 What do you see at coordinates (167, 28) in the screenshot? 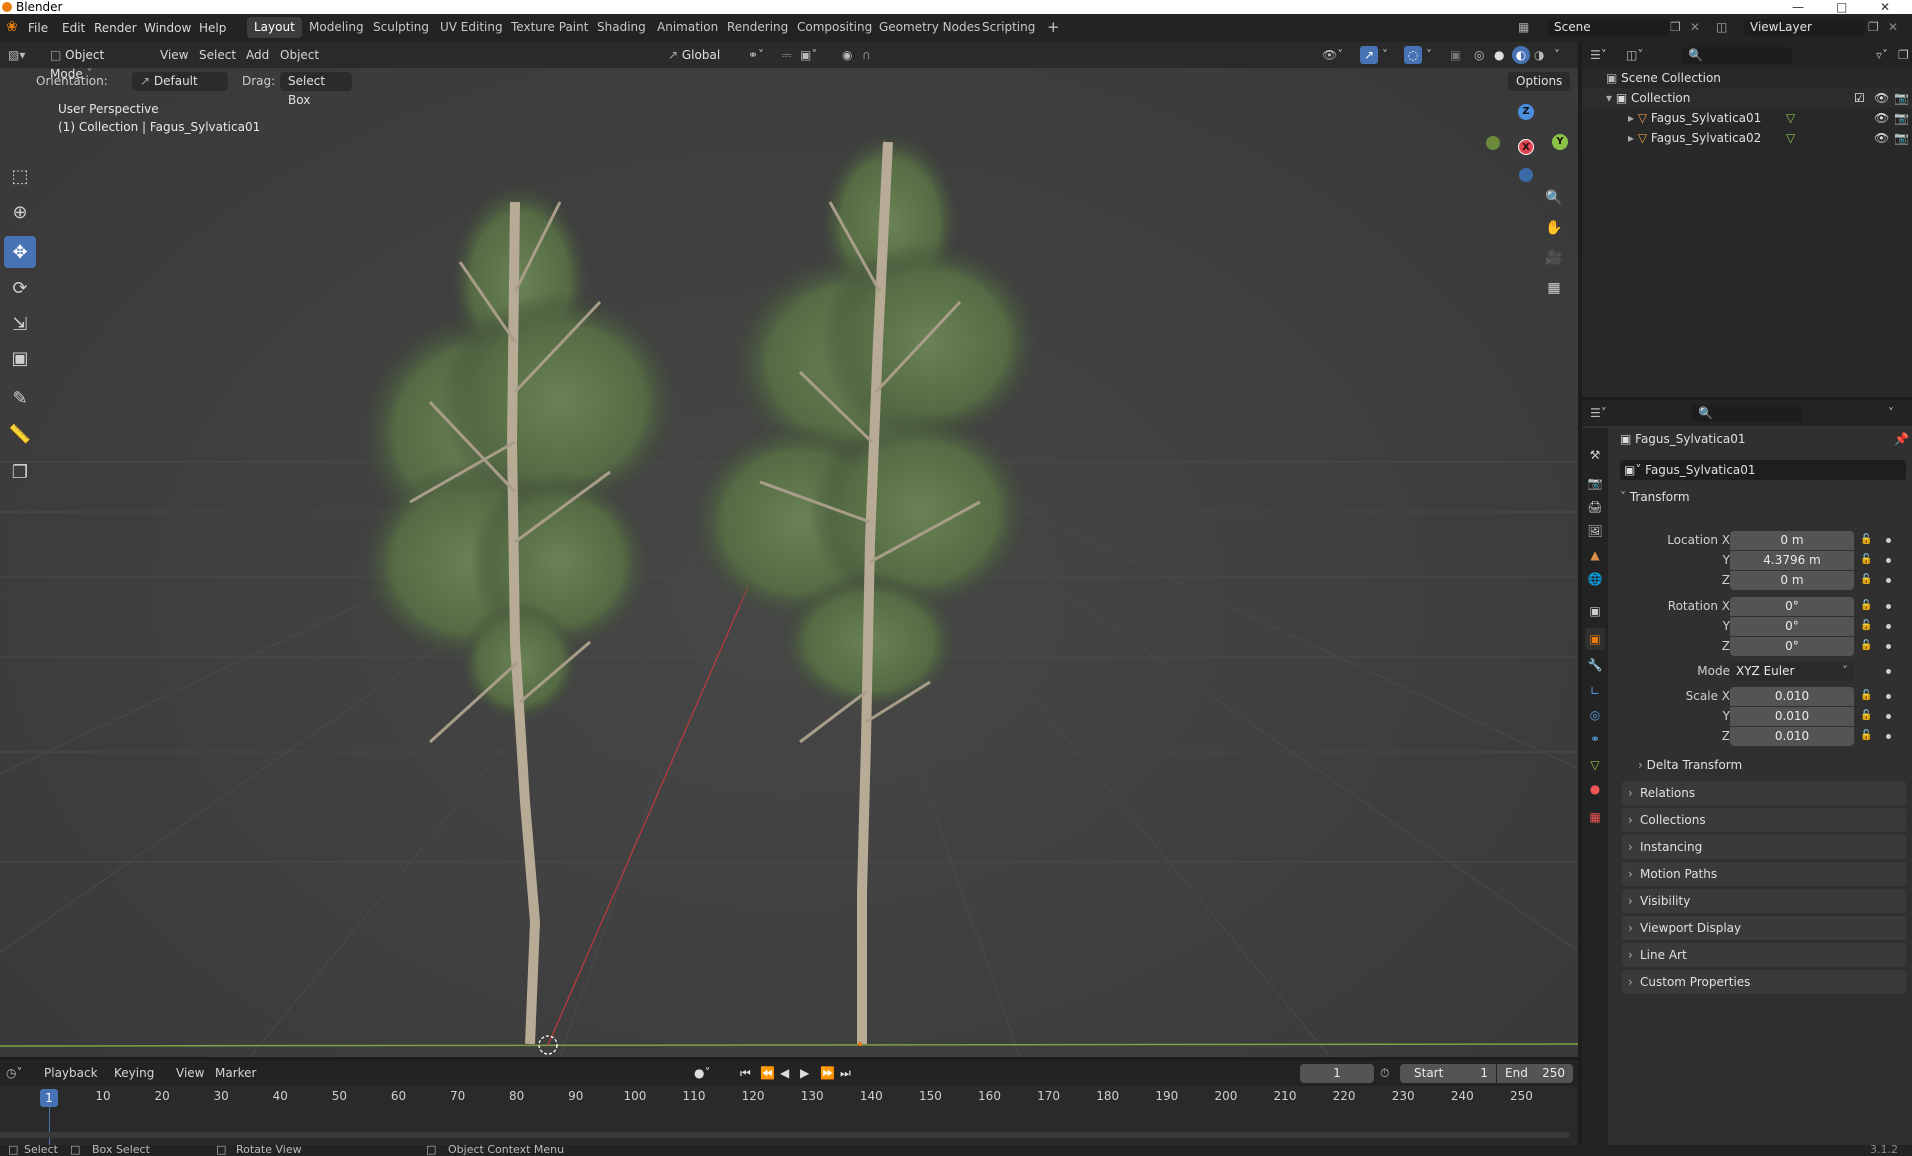
I see `menu-window: Window` at bounding box center [167, 28].